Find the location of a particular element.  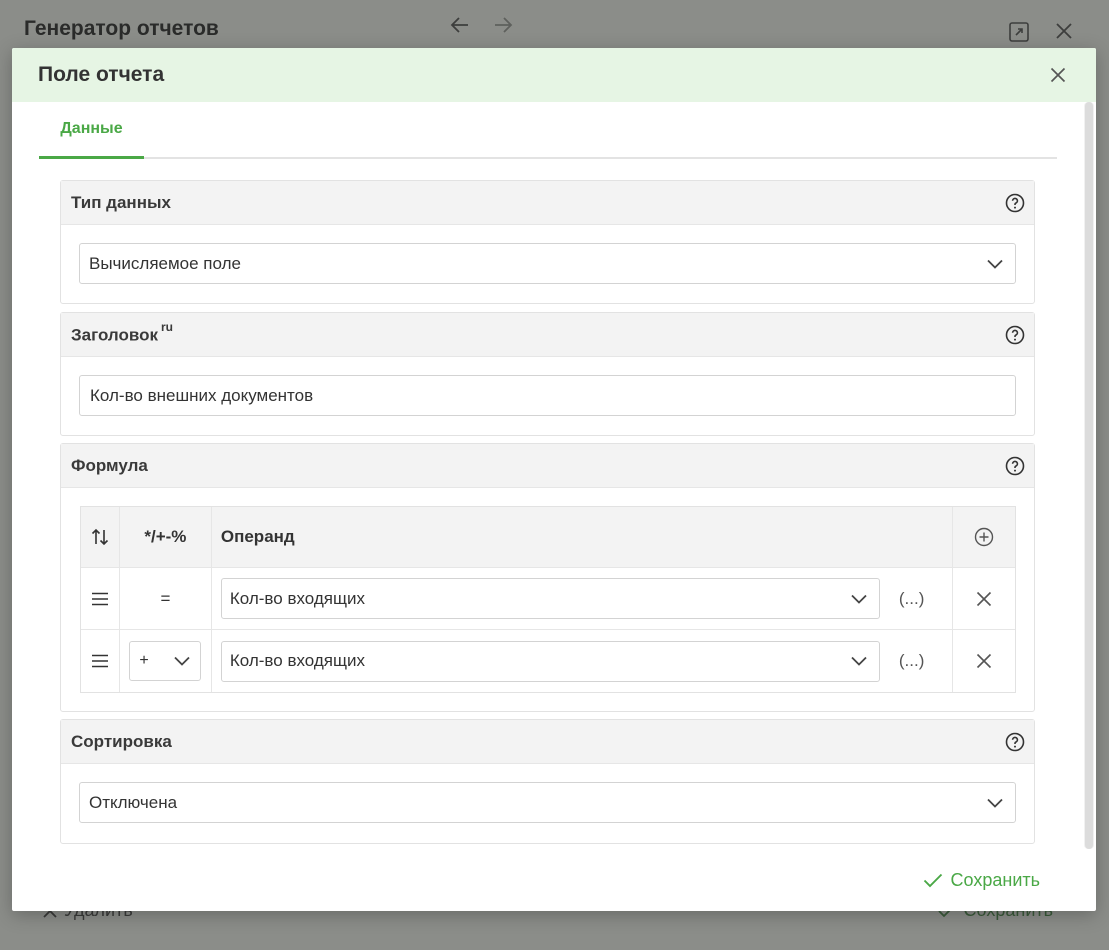

sort-order-icon is located at coordinates (100, 537).